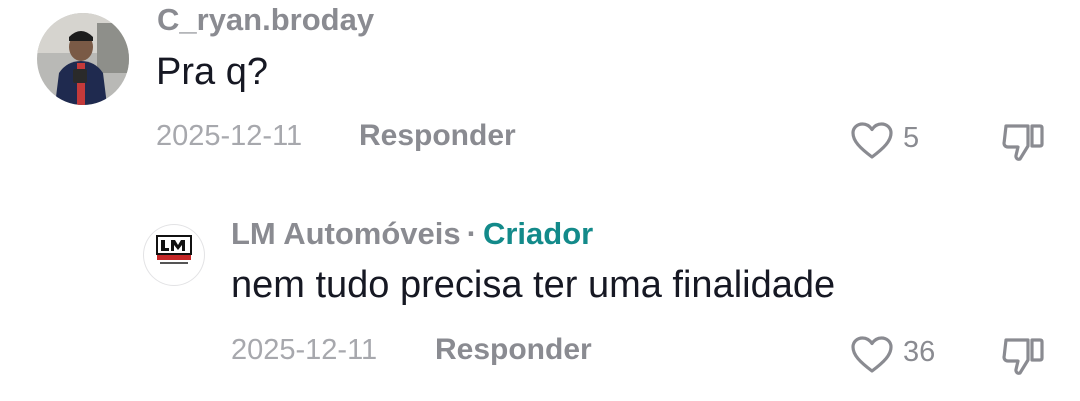 This screenshot has width=1080, height=401. What do you see at coordinates (174, 249) in the screenshot?
I see `lm-automoveis-logo-icon` at bounding box center [174, 249].